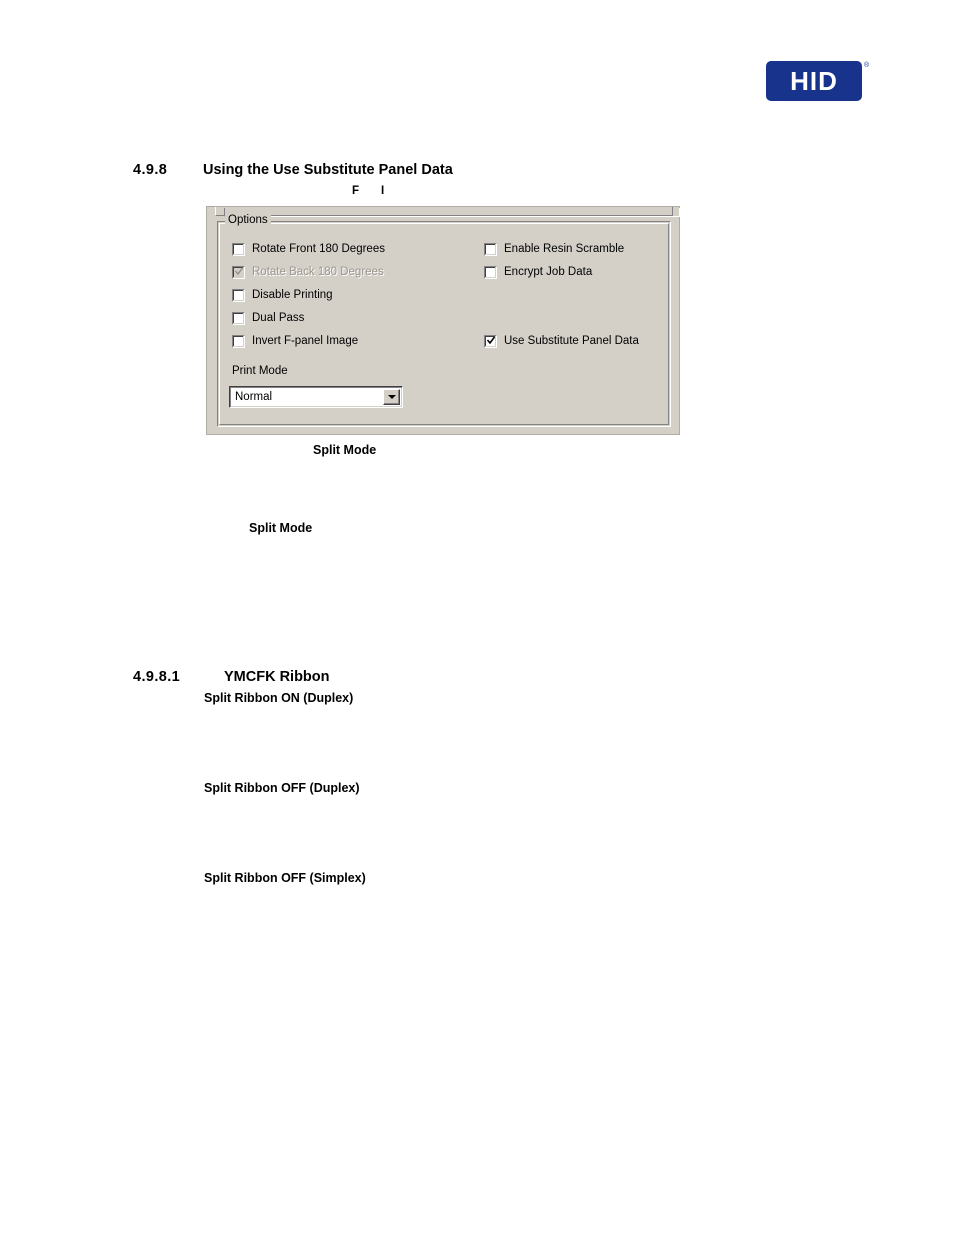 The image size is (954, 1235). I want to click on hid-logo-text: HID, so click(814, 80).